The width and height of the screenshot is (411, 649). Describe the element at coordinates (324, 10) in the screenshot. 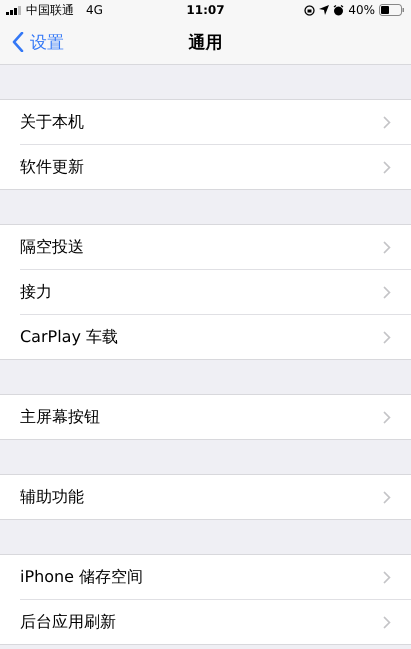

I see `location-icon` at that location.